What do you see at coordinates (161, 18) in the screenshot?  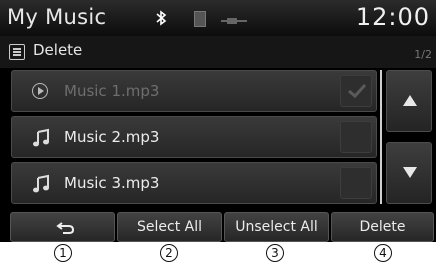 I see `bluetooth-icon` at bounding box center [161, 18].